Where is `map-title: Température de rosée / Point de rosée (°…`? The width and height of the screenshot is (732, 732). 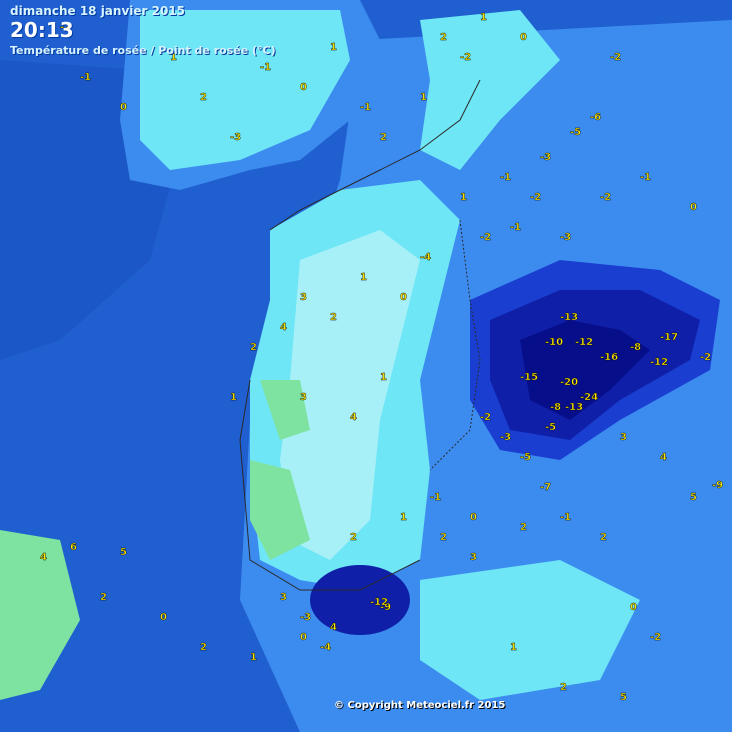
map-title: Température de rosée / Point de rosée (°… is located at coordinates (143, 50).